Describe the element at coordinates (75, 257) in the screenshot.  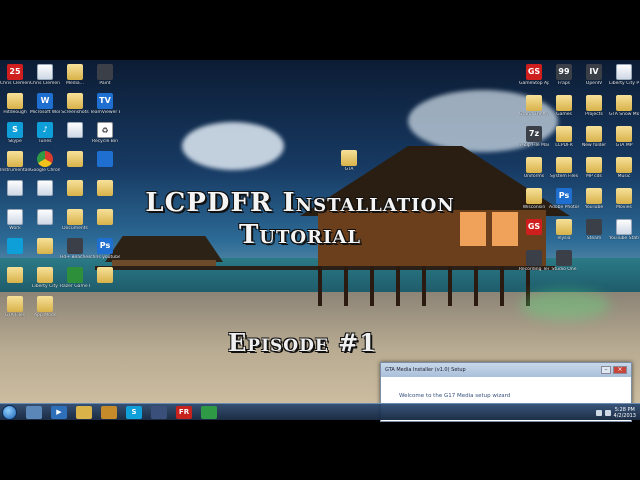
I see `desktop-shortcut-label: Hd+ Beaches Wallpapers` at that location.